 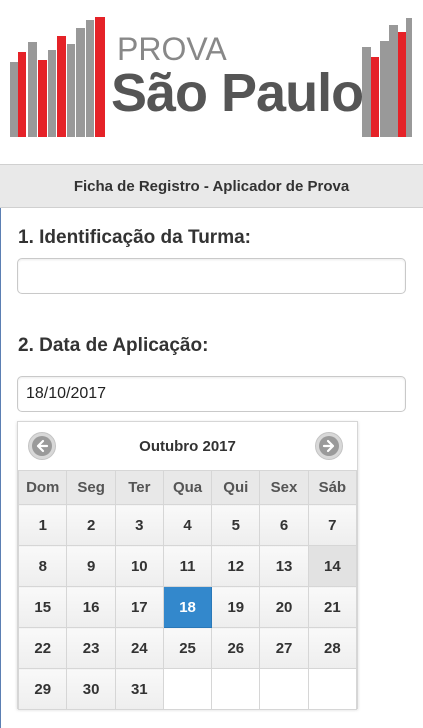 I want to click on calendar-day: 27, so click(x=284, y=648).